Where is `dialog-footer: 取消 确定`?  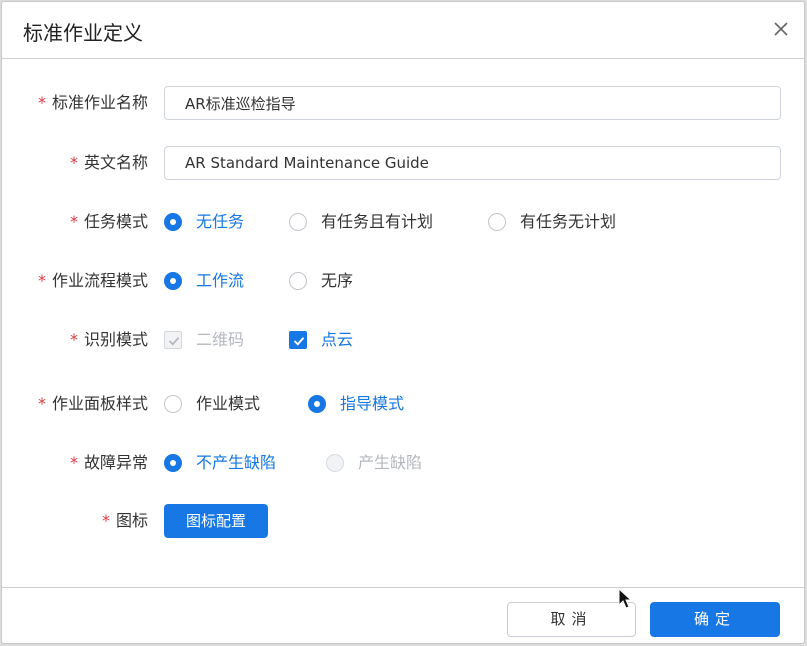
dialog-footer: 取消 确定 is located at coordinates (403, 615).